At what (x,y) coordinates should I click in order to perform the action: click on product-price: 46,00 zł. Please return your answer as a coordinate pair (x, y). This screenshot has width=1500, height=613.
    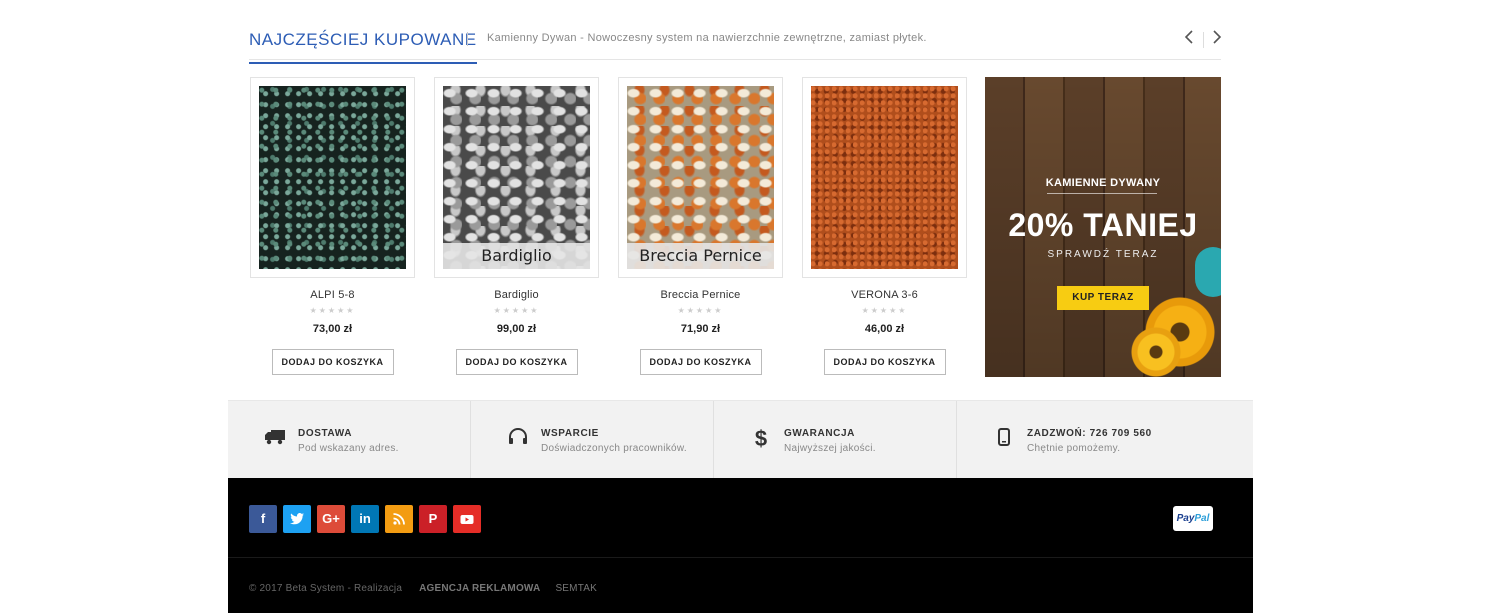
    Looking at the image, I should click on (884, 329).